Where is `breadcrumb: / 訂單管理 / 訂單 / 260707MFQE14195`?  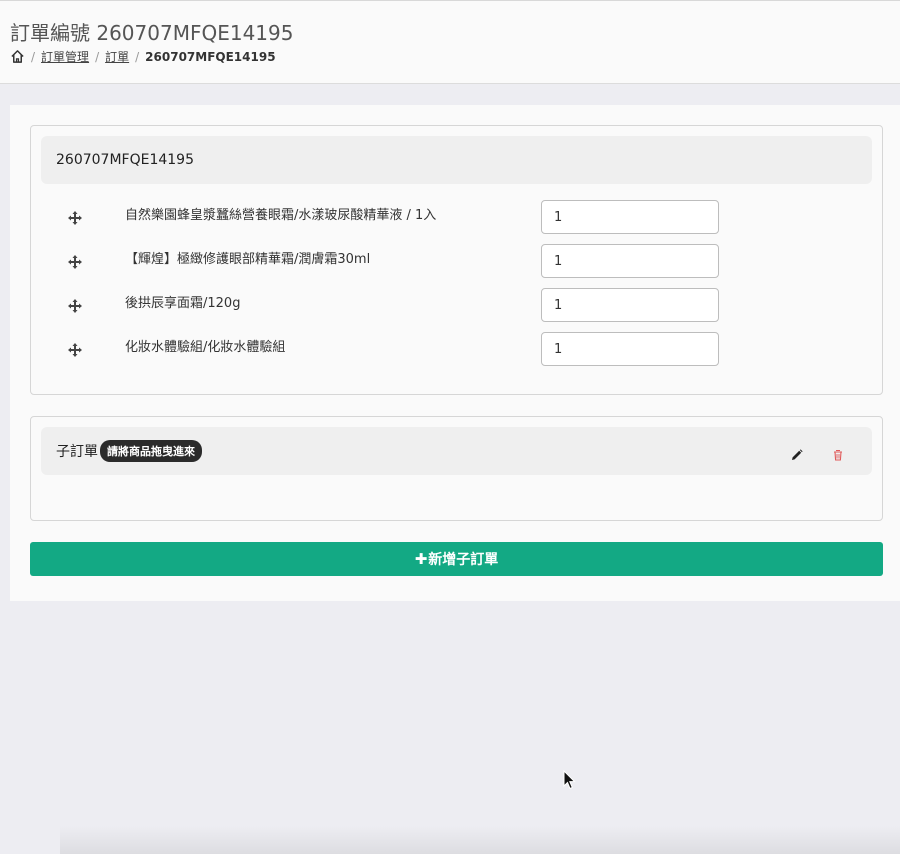
breadcrumb: / 訂單管理 / 訂單 / 260707MFQE14195 is located at coordinates (143, 56).